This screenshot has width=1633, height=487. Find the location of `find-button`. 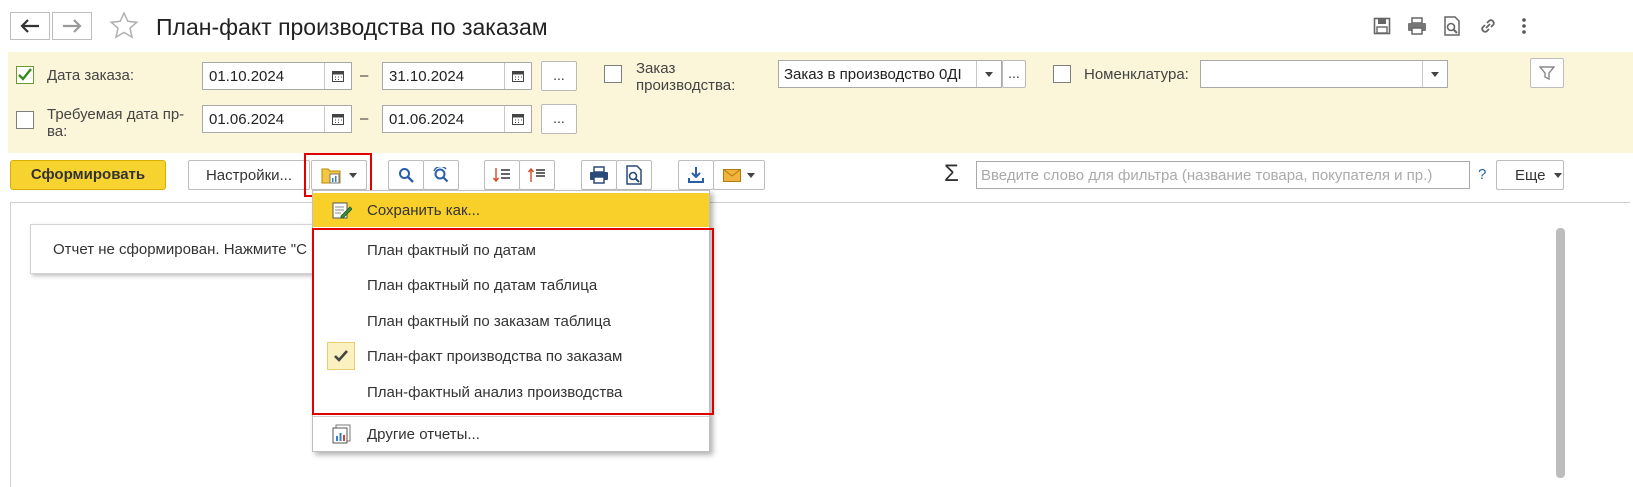

find-button is located at coordinates (406, 175).